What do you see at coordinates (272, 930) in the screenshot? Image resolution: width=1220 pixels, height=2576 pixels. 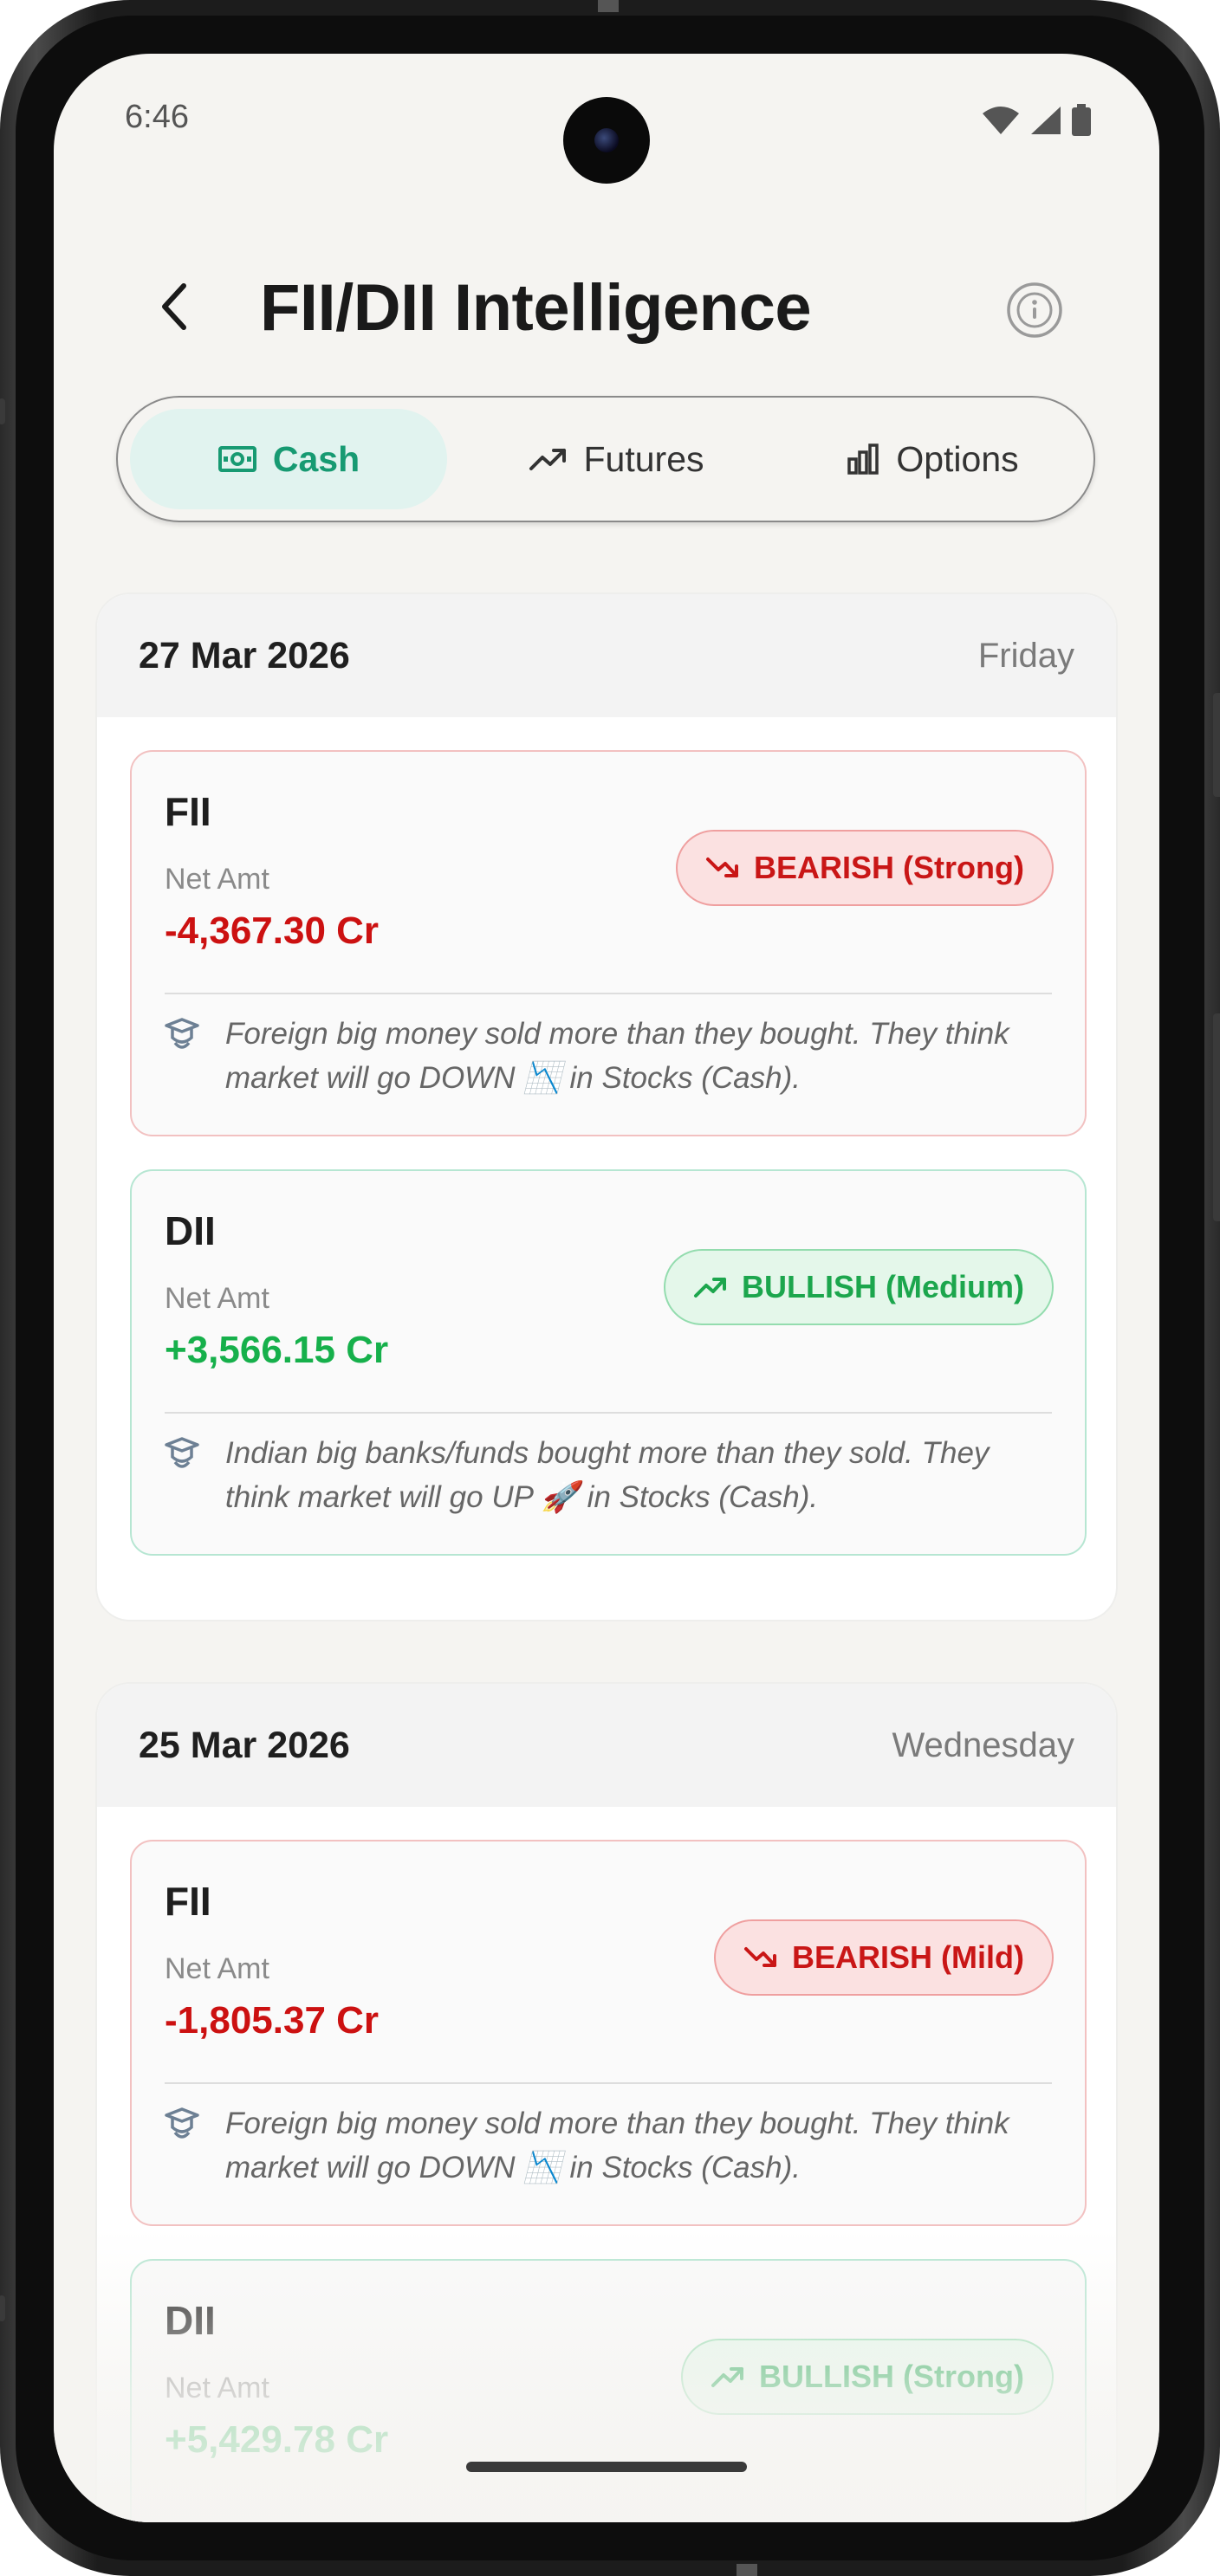 I see `net-amount-value: -4,367.30 Cr` at bounding box center [272, 930].